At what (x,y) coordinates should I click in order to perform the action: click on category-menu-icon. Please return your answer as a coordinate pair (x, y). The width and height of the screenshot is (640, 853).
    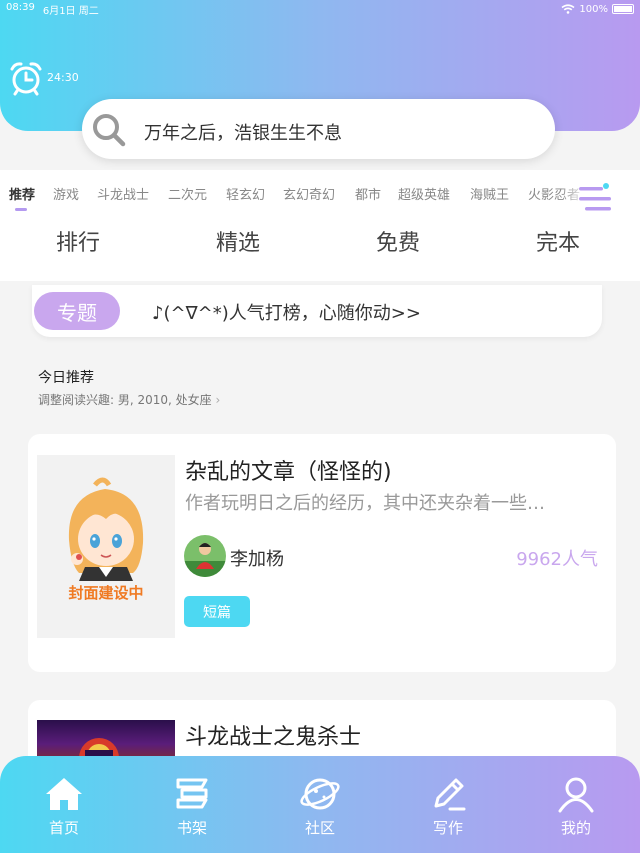
    Looking at the image, I should click on (594, 198).